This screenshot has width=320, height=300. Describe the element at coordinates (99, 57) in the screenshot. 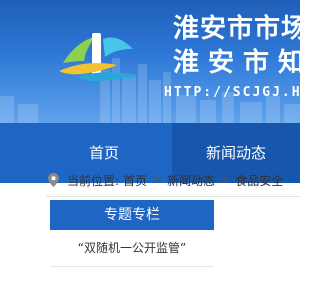

I see `bureau-logo` at that location.